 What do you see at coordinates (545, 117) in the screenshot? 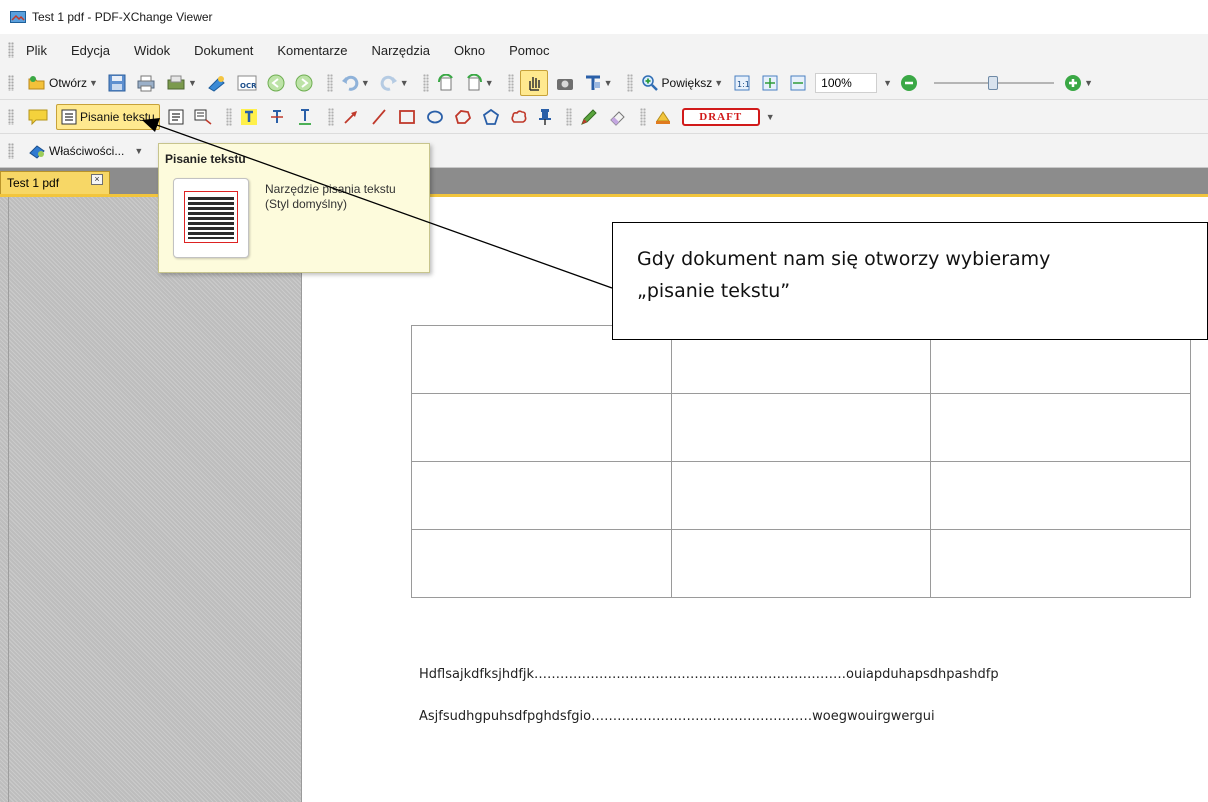
I see `pin-tool-button` at bounding box center [545, 117].